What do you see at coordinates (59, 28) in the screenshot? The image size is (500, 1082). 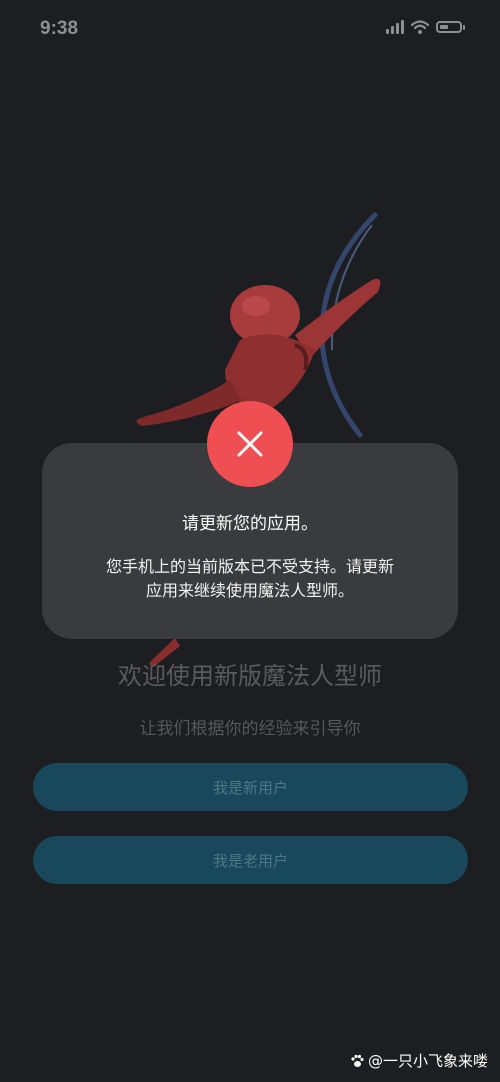 I see `status-time: 9:38` at bounding box center [59, 28].